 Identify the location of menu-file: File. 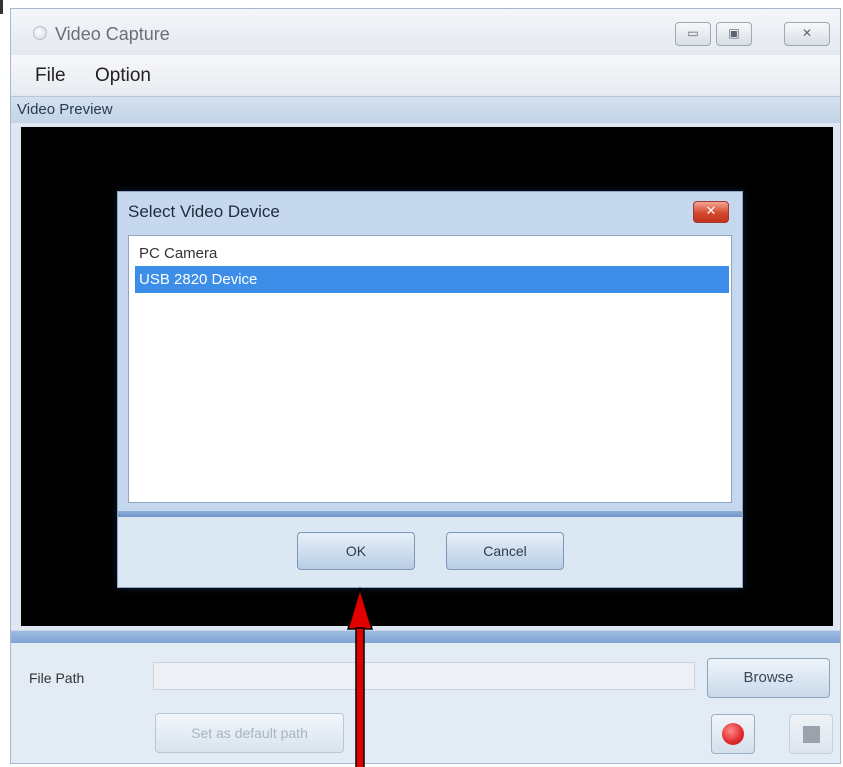
(50, 76).